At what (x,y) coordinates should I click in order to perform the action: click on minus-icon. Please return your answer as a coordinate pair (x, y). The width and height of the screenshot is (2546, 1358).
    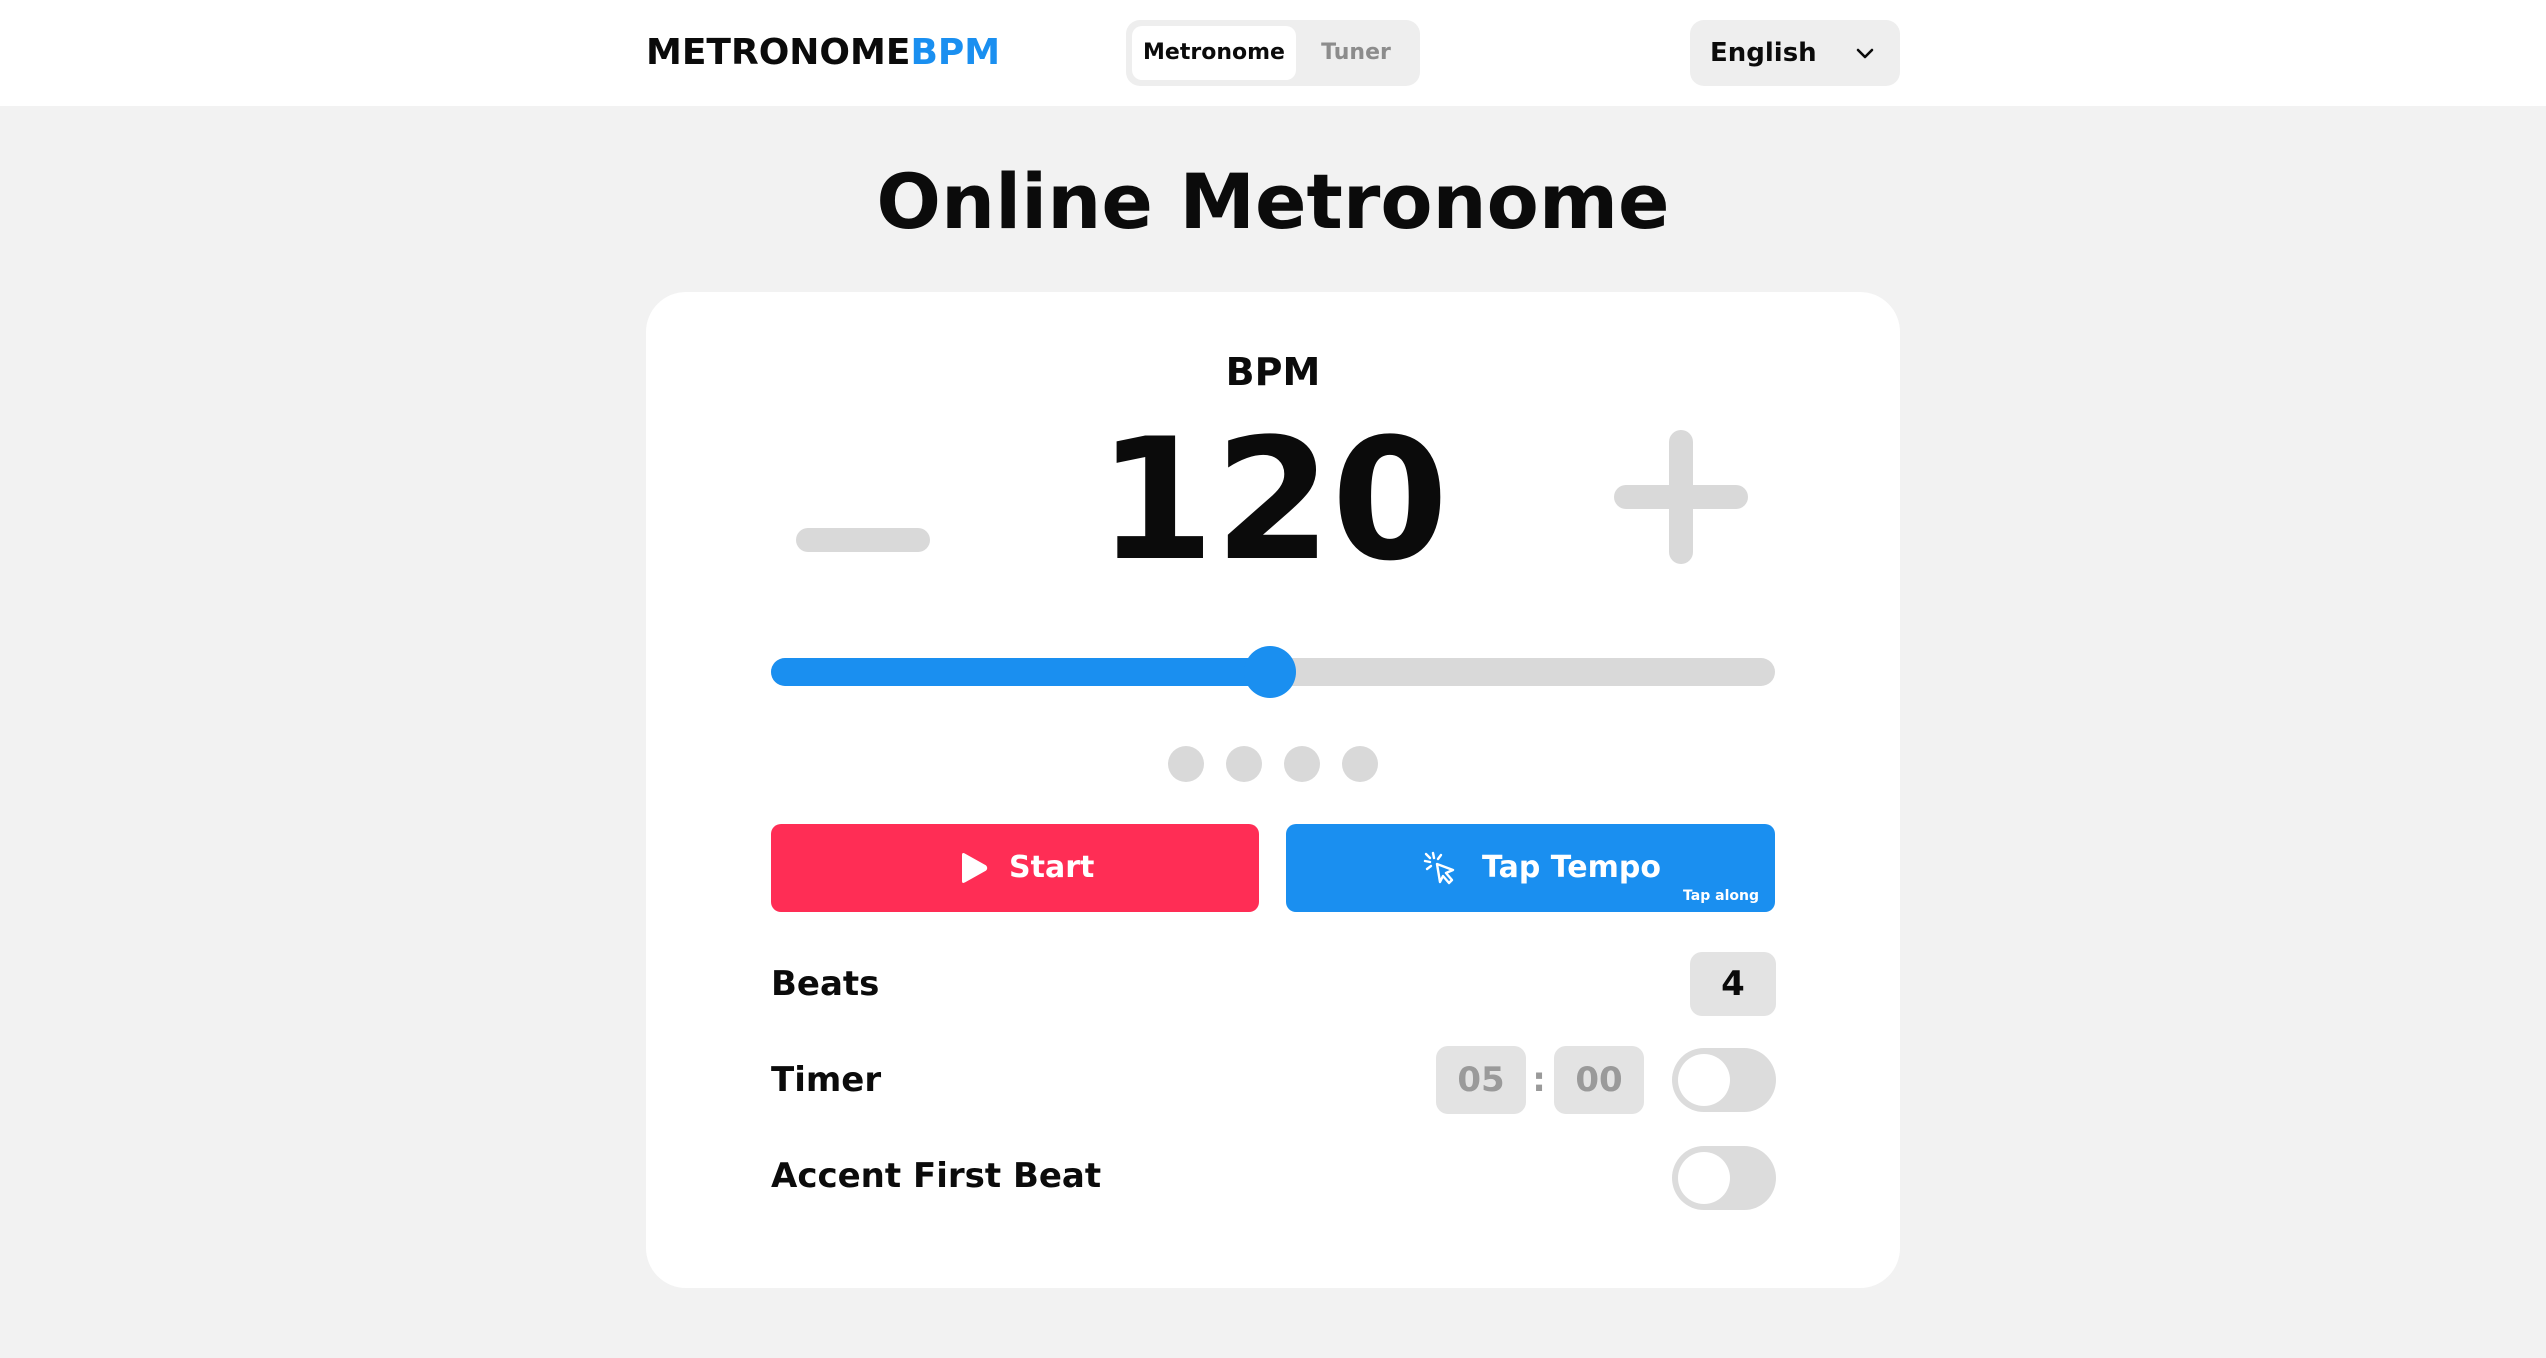
    Looking at the image, I should click on (863, 540).